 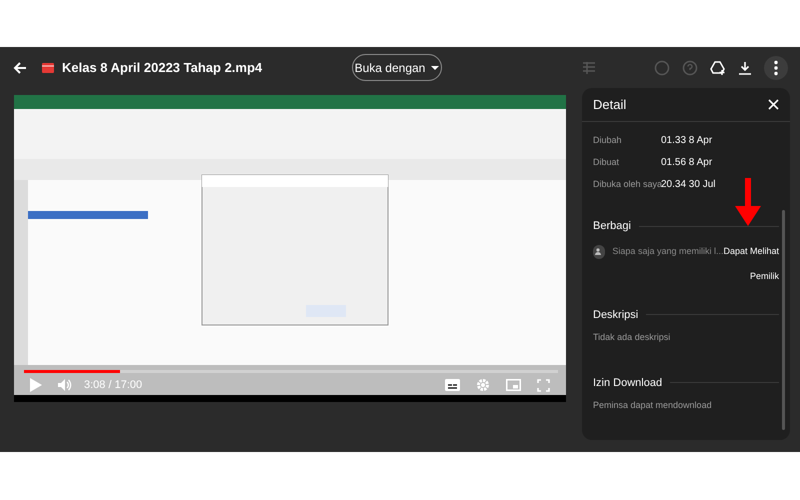 What do you see at coordinates (608, 140) in the screenshot?
I see `property-label: Diubah` at bounding box center [608, 140].